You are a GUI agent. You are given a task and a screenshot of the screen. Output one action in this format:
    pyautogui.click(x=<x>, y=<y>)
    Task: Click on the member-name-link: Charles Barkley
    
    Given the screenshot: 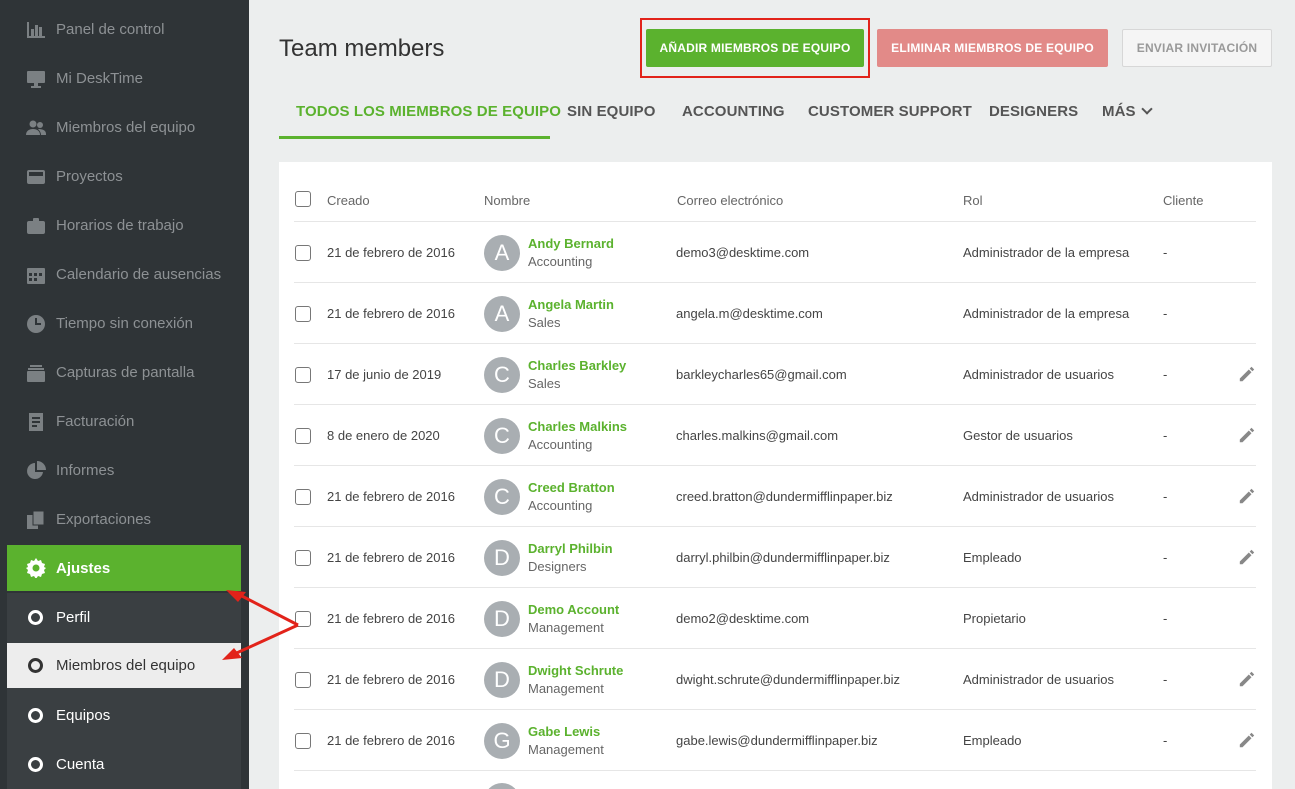 What is the action you would take?
    pyautogui.click(x=577, y=365)
    